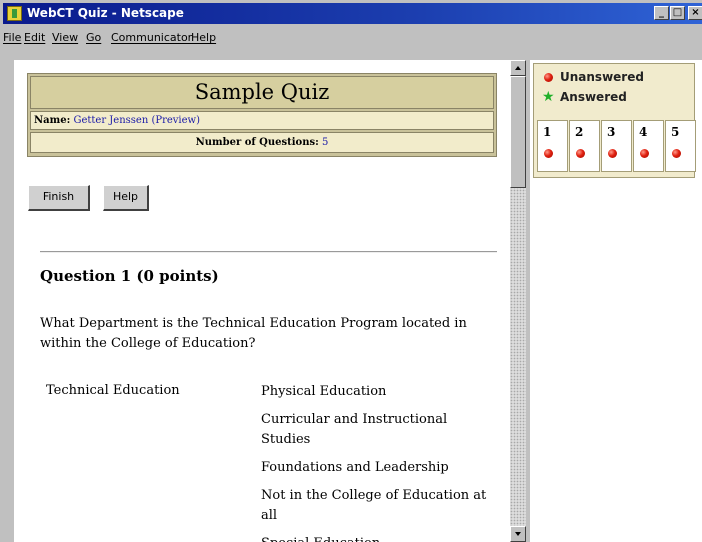 Image resolution: width=702 pixels, height=542 pixels. Describe the element at coordinates (695, 13) in the screenshot. I see `close-button: ×` at that location.